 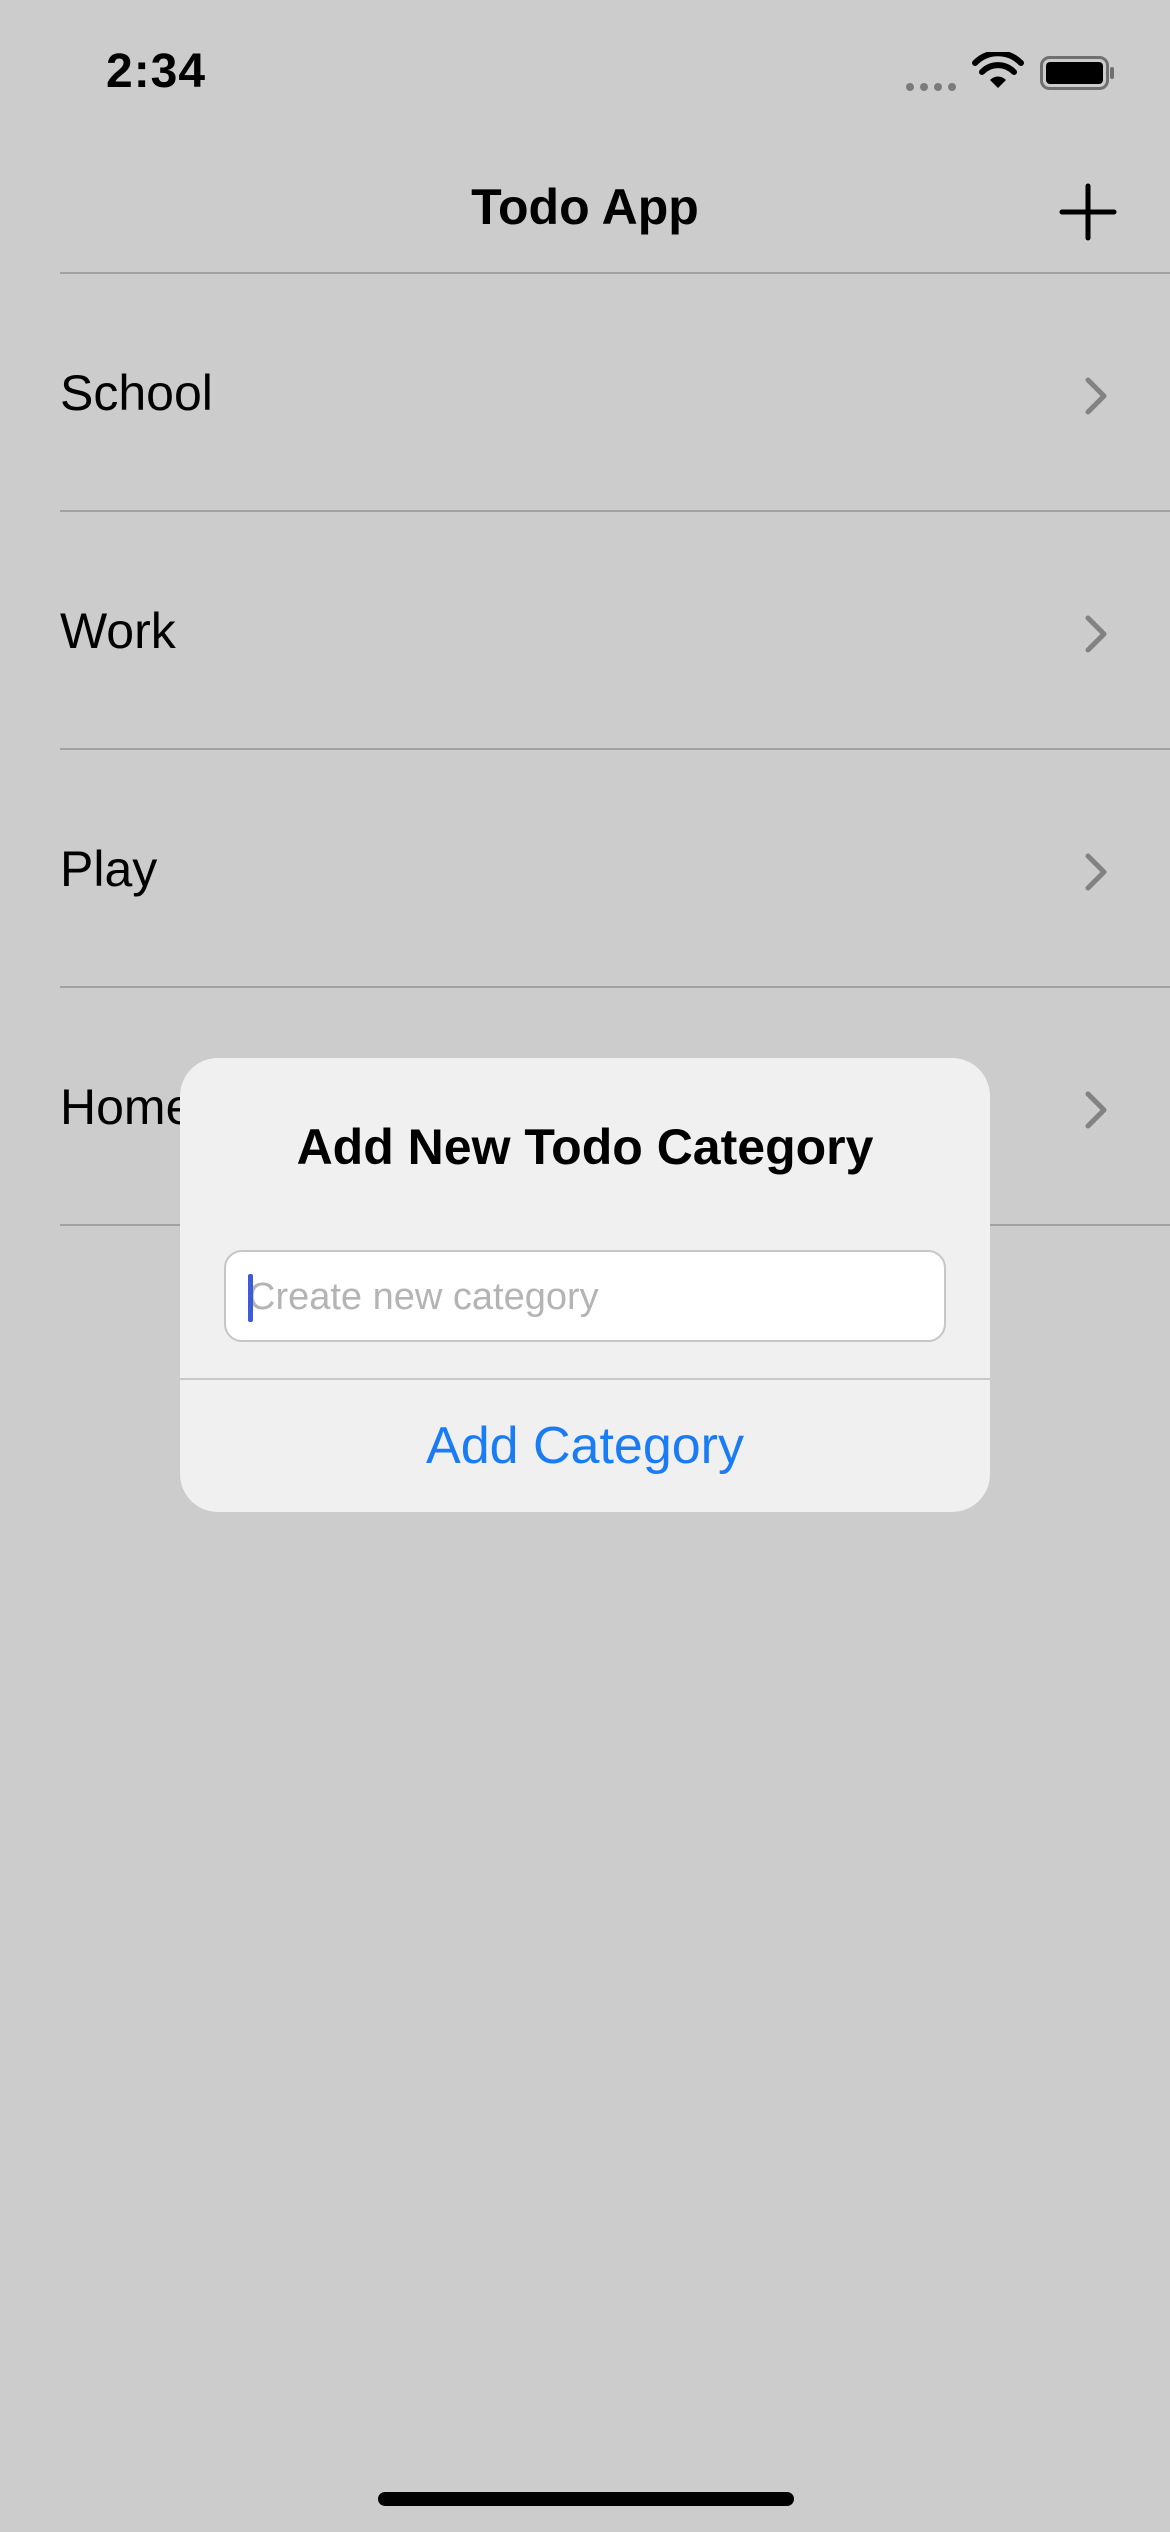 I want to click on input-placeholder: Create new category, so click(x=423, y=1297).